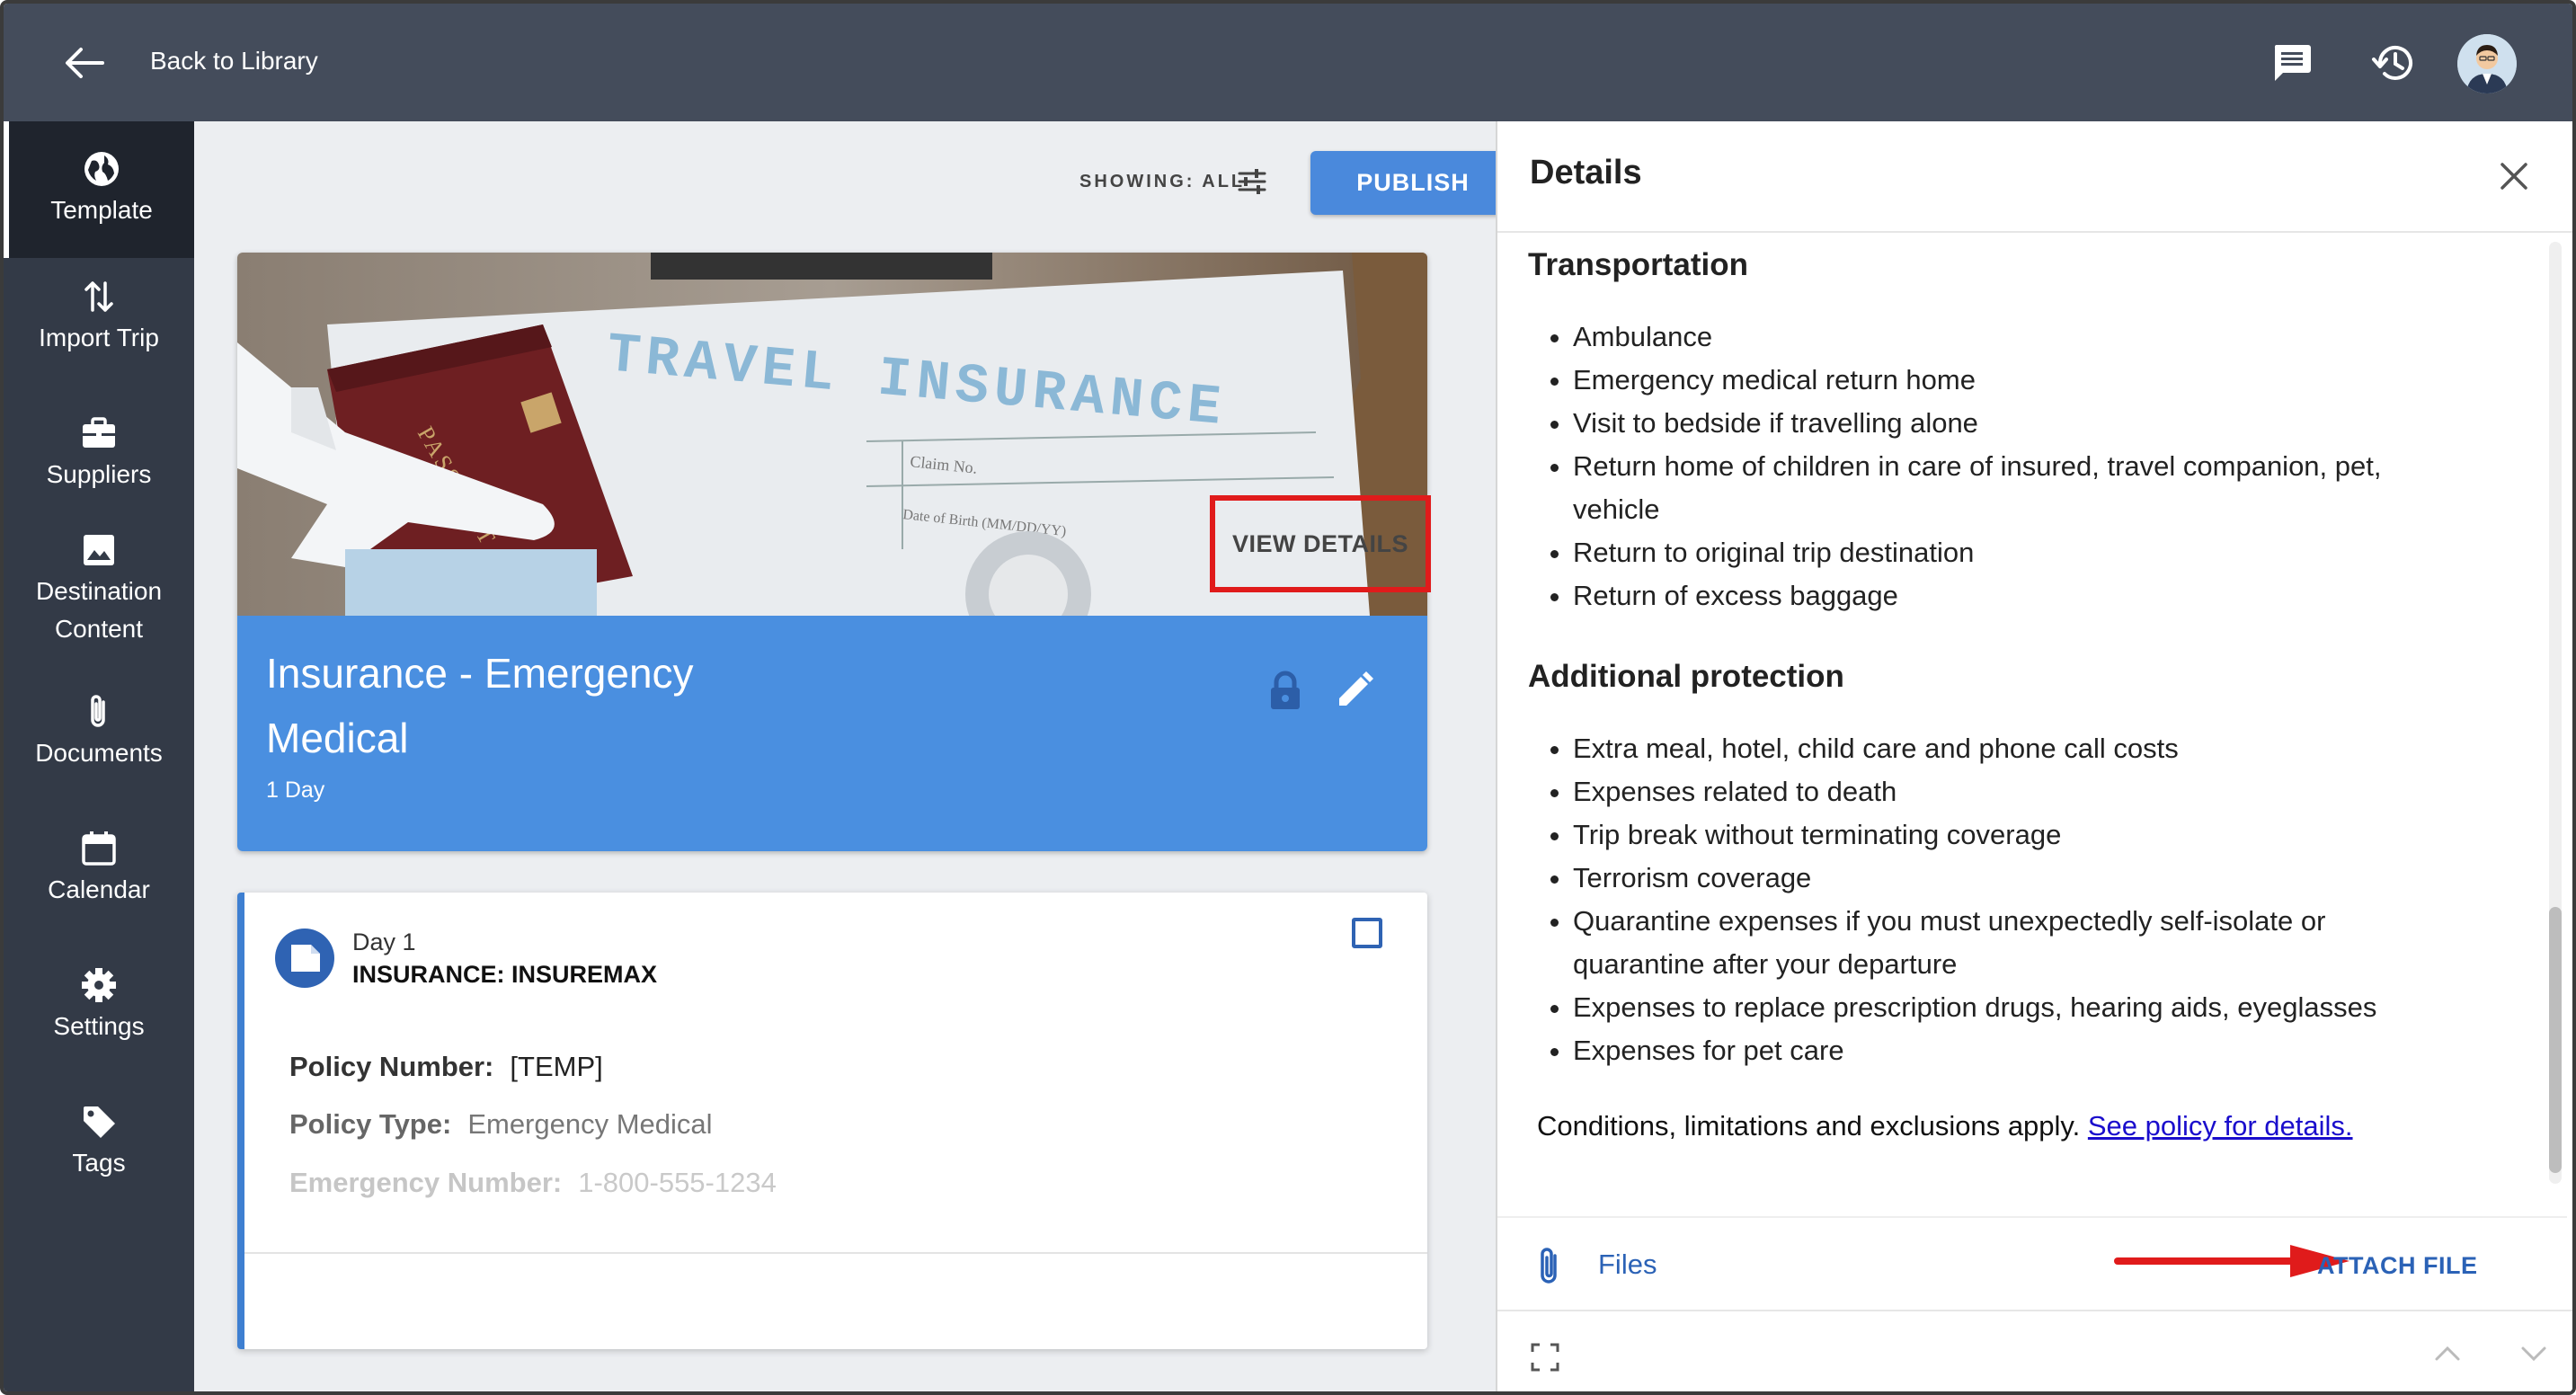 Image resolution: width=2576 pixels, height=1395 pixels. I want to click on sidebar-item-label: Settings, so click(99, 1026).